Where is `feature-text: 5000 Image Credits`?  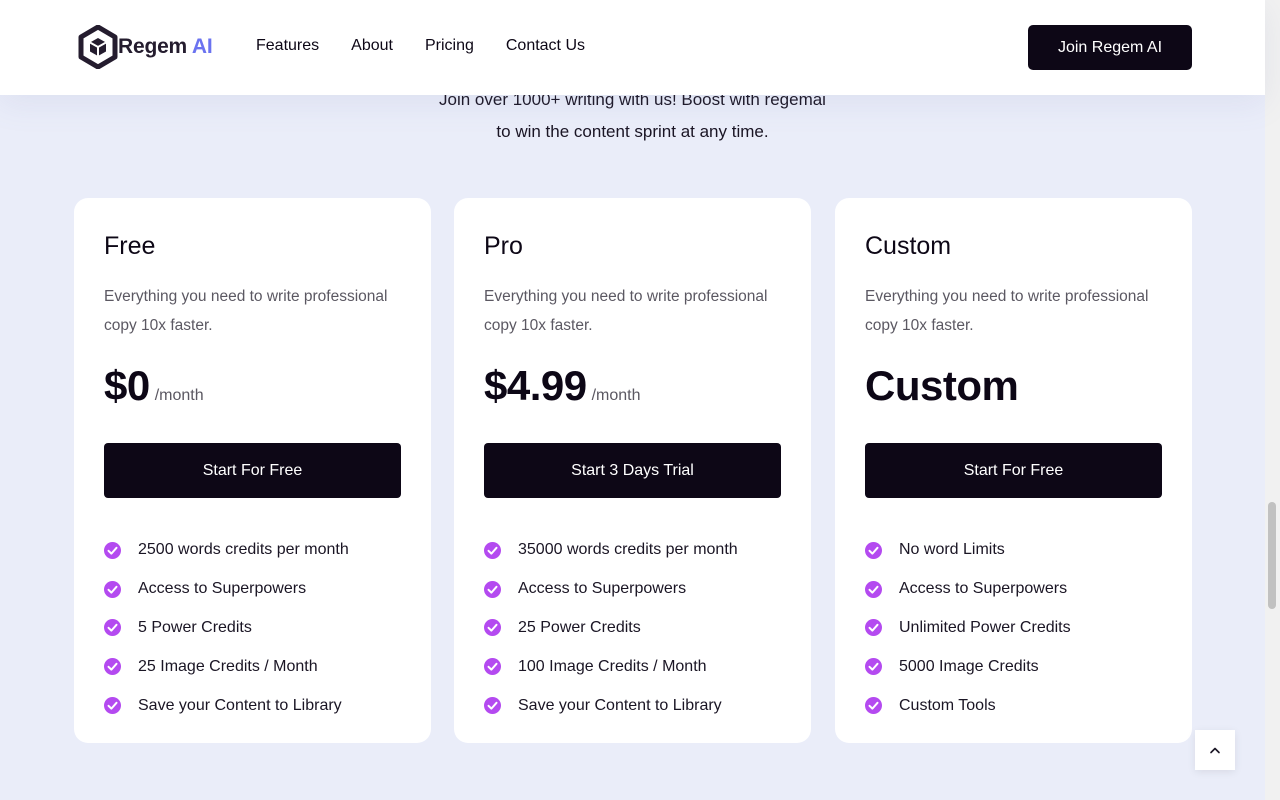
feature-text: 5000 Image Credits is located at coordinates (969, 666).